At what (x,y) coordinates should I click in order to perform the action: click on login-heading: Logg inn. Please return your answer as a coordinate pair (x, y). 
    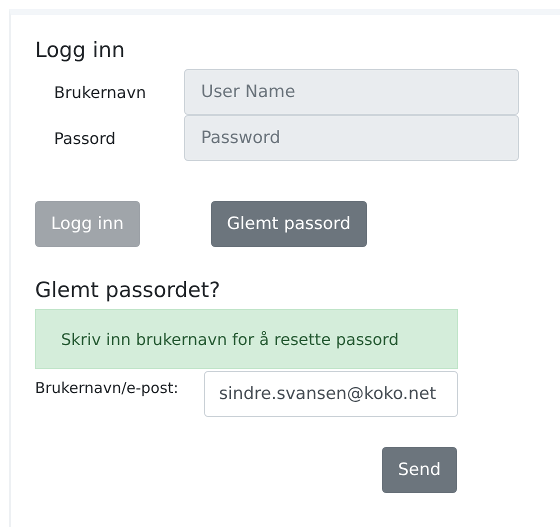
    Looking at the image, I should click on (80, 50).